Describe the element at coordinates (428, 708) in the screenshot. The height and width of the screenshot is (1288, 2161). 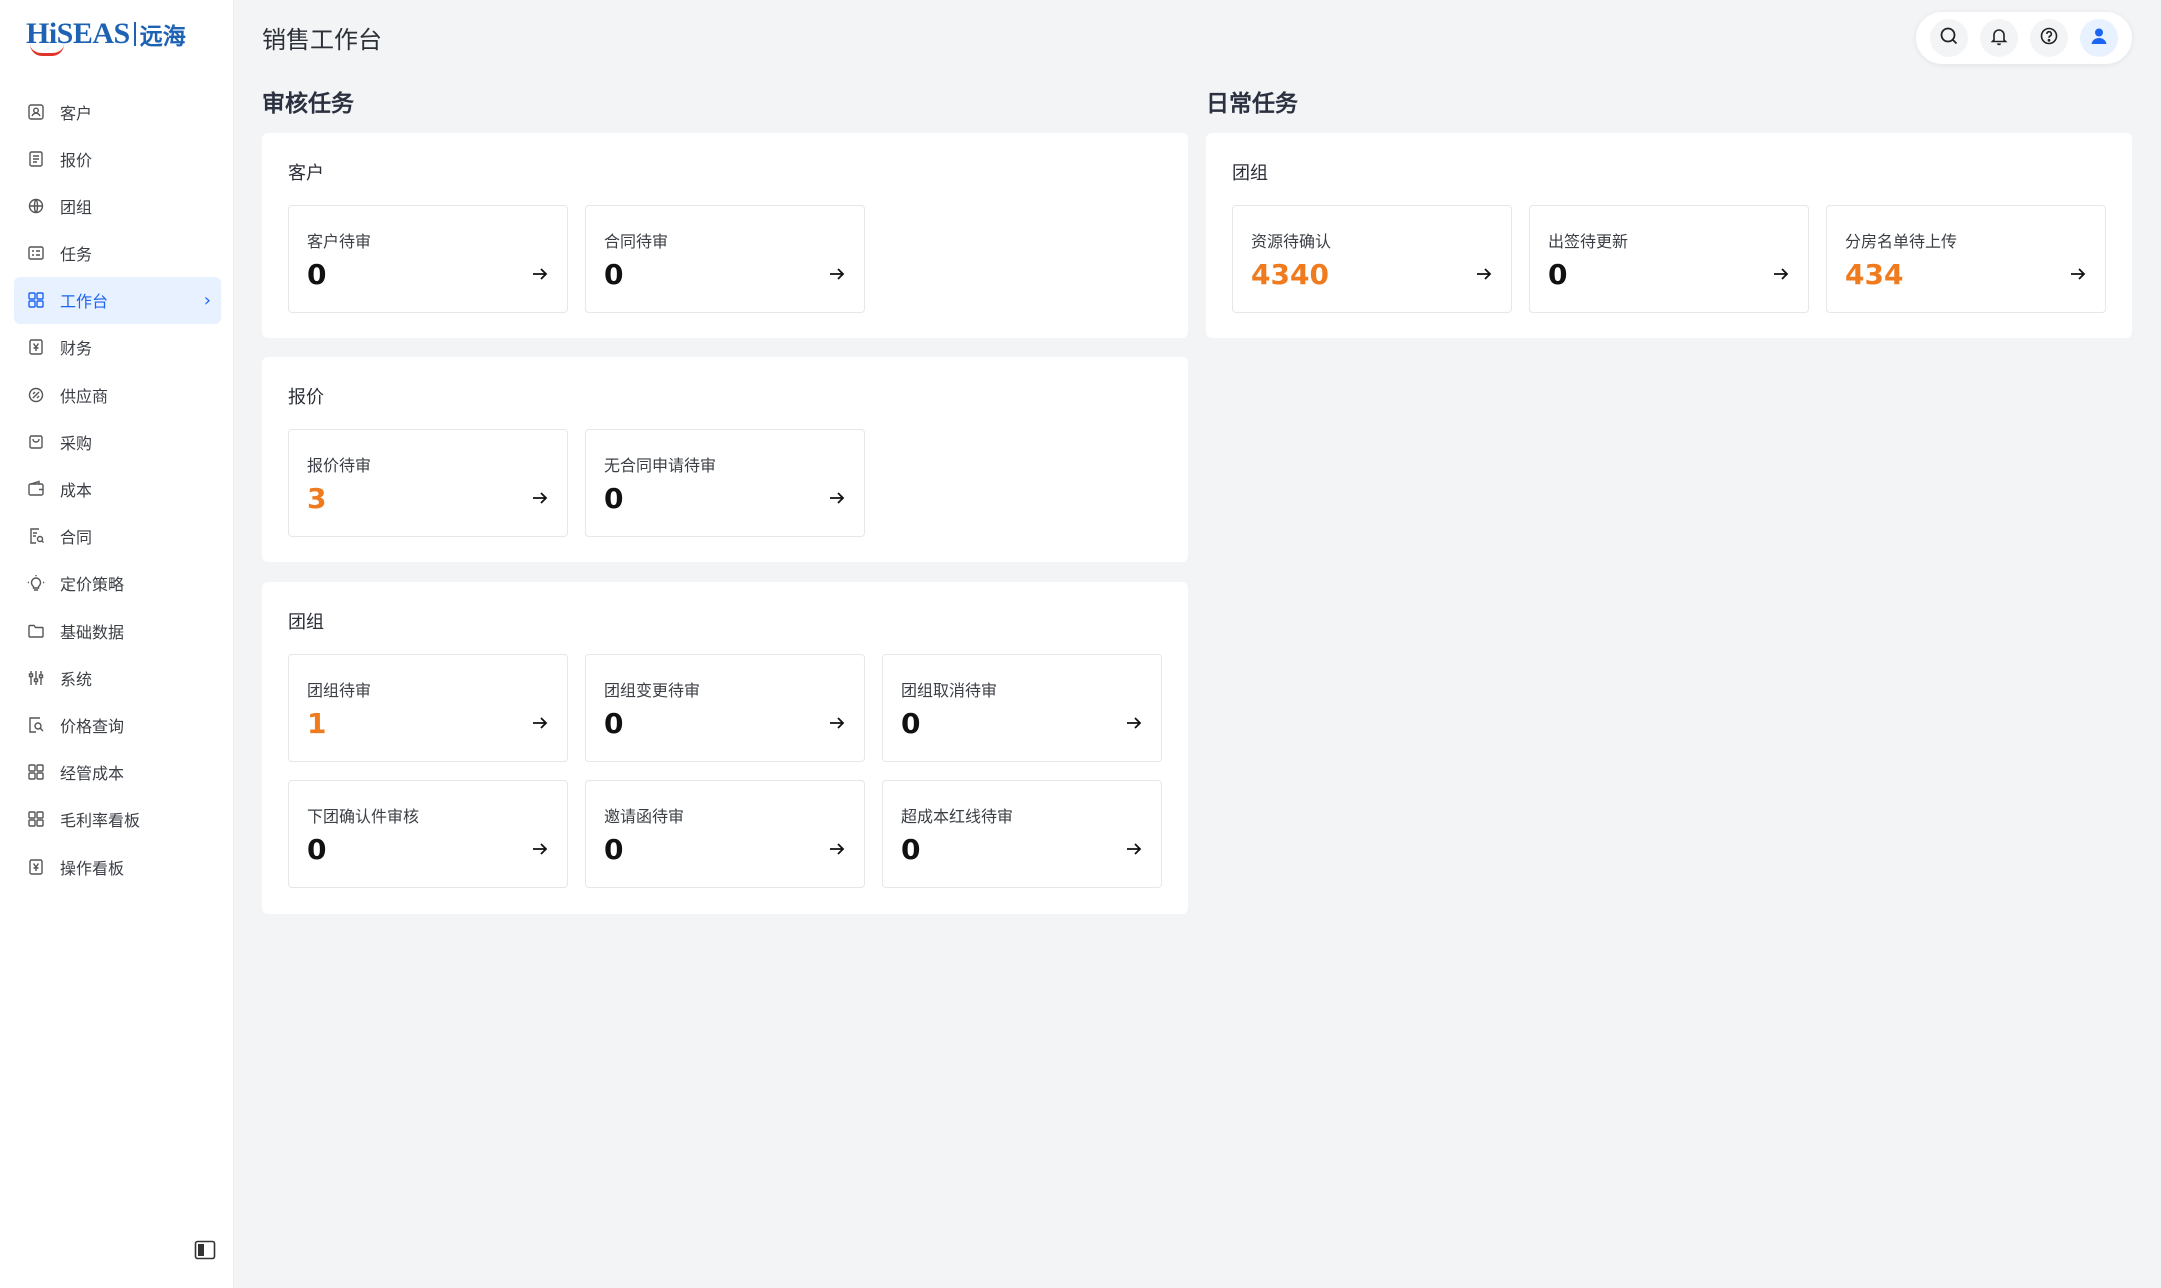
I see `task-card-group-pending: 团组待审 1` at that location.